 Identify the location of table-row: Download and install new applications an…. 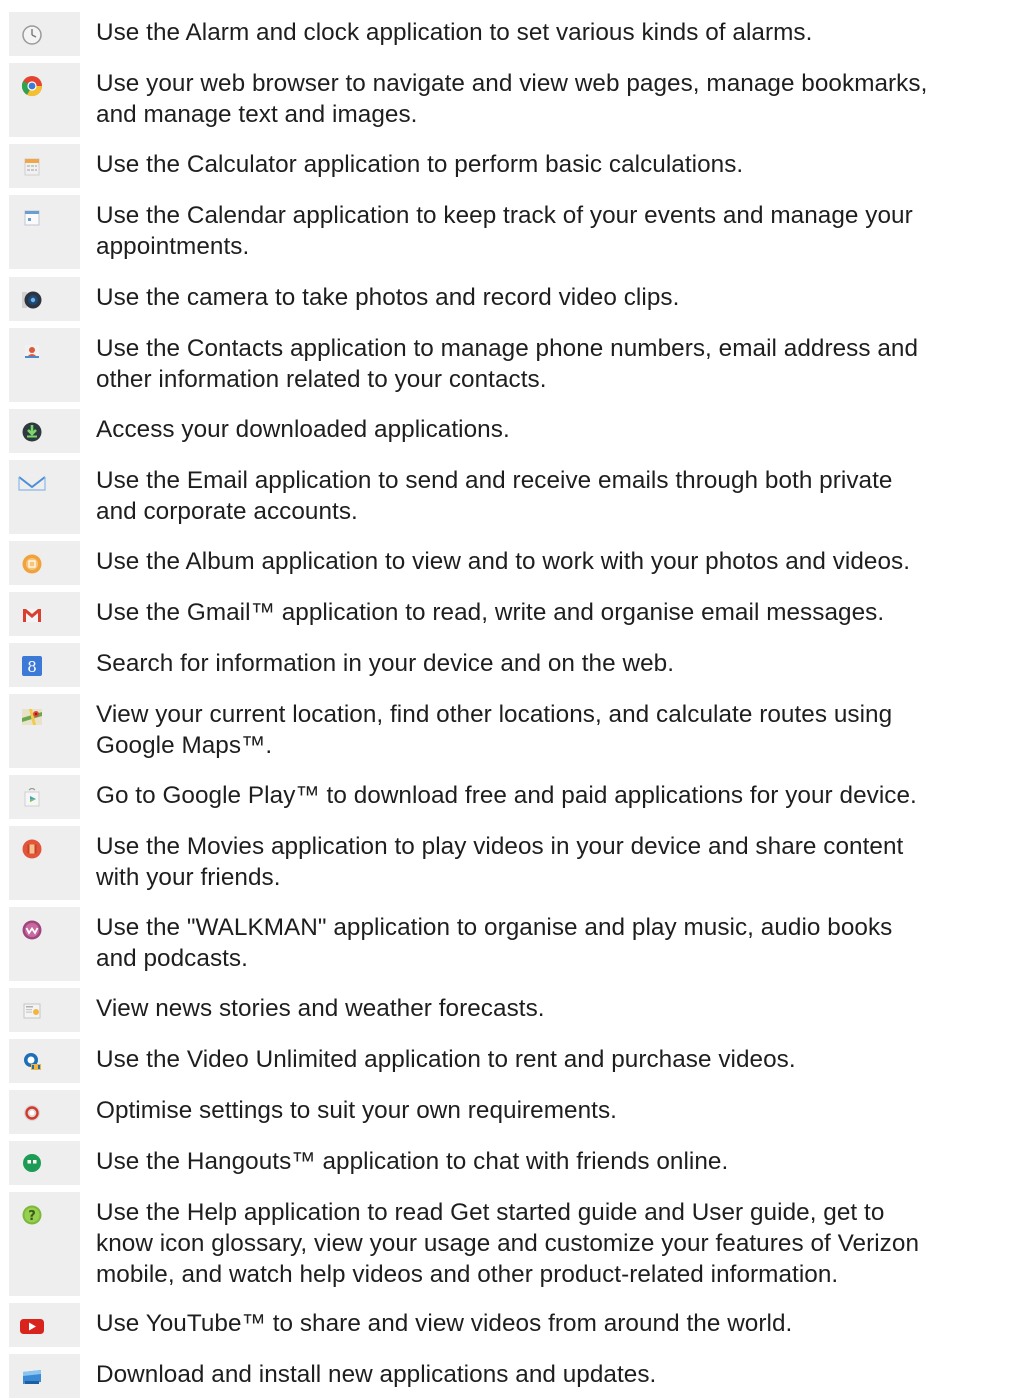
(508, 1376).